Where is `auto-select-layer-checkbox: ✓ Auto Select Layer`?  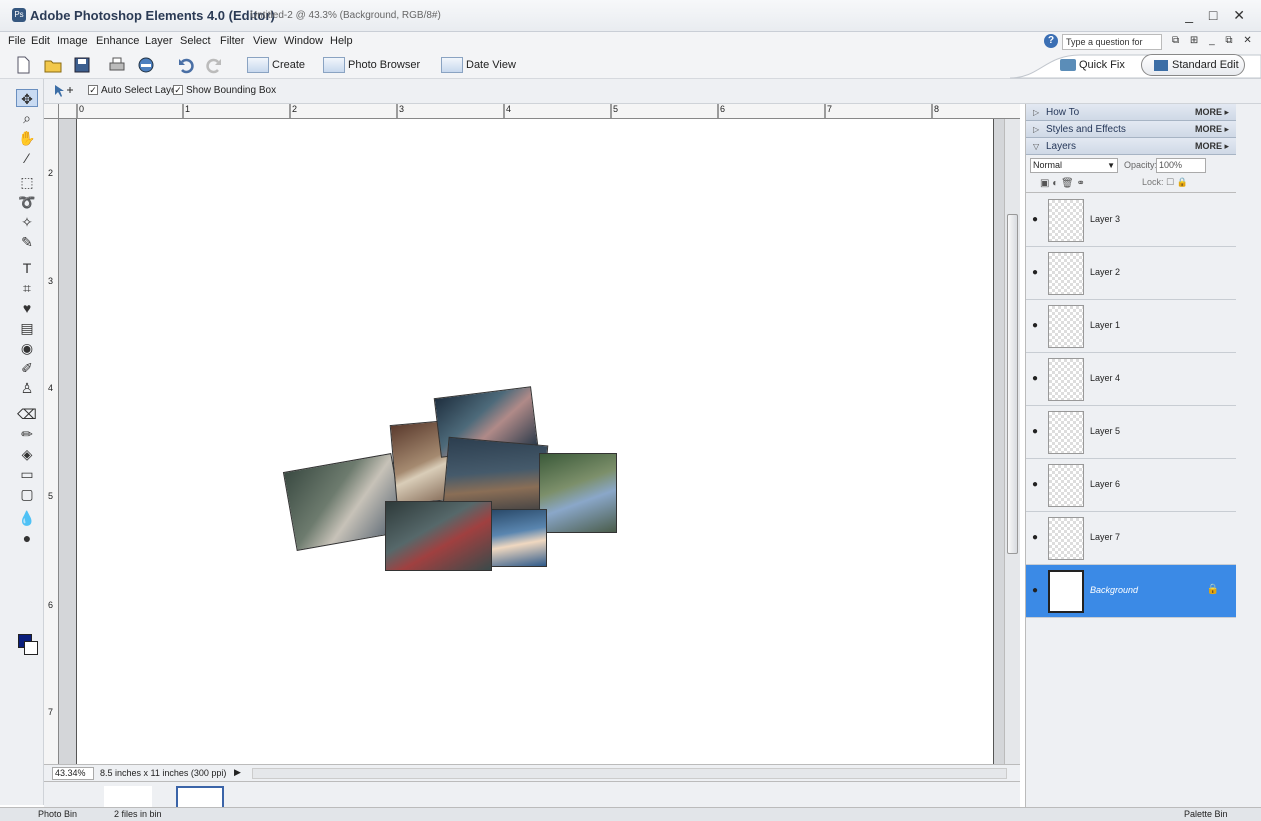 auto-select-layer-checkbox: ✓ Auto Select Layer is located at coordinates (134, 90).